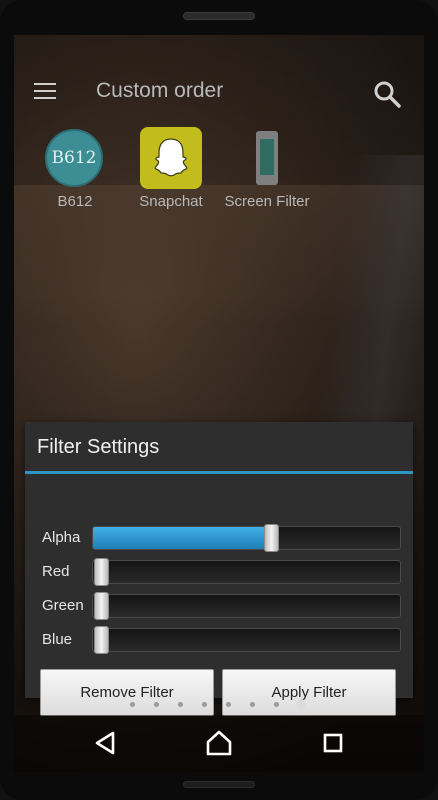 The width and height of the screenshot is (438, 800). What do you see at coordinates (45, 91) in the screenshot?
I see `hamburger-menu-icon` at bounding box center [45, 91].